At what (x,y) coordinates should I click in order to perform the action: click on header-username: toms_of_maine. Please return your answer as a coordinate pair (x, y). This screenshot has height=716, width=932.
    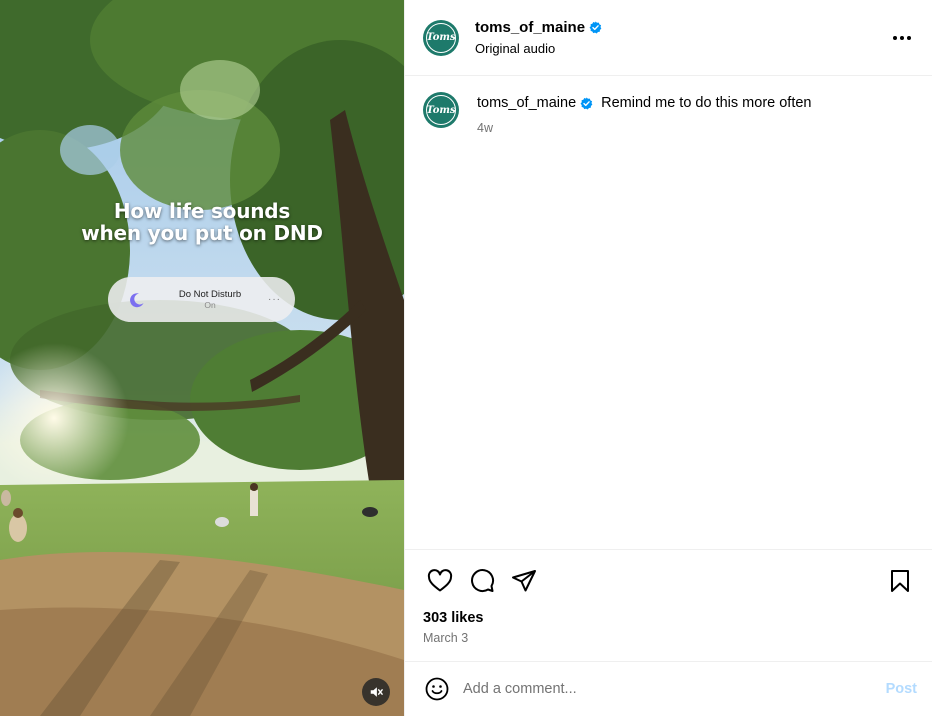
    Looking at the image, I should click on (538, 27).